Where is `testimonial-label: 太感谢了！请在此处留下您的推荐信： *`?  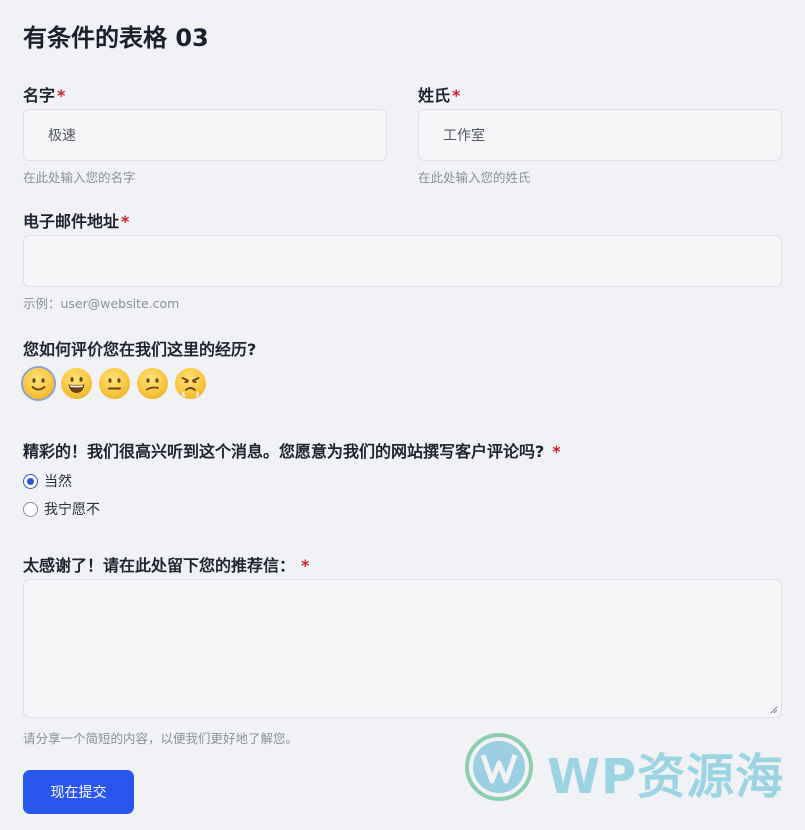
testimonial-label: 太感谢了！请在此处留下您的推荐信： * is located at coordinates (166, 564).